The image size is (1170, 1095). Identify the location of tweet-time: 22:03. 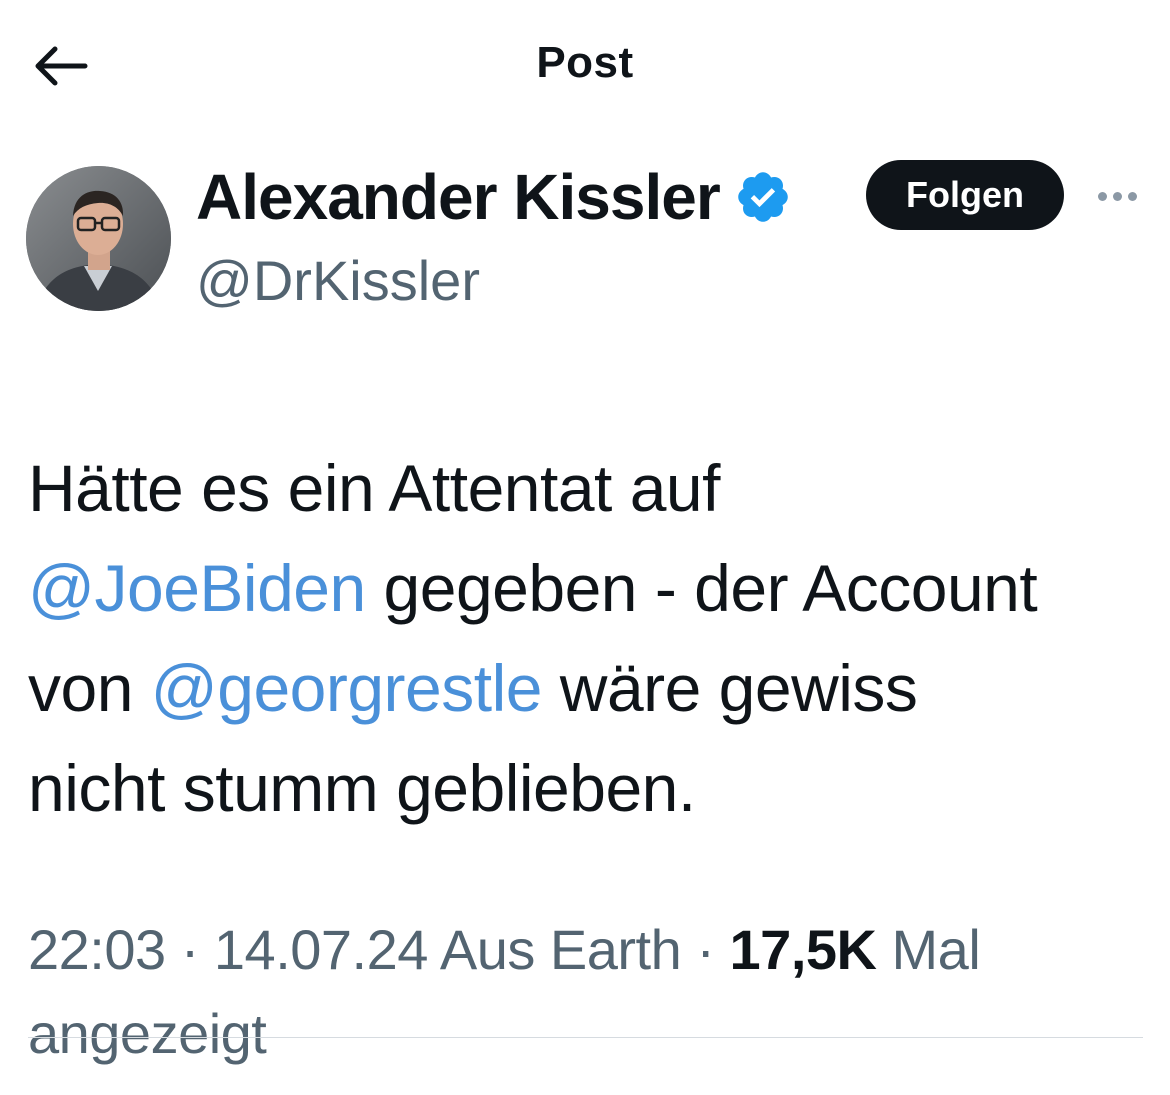
(97, 949).